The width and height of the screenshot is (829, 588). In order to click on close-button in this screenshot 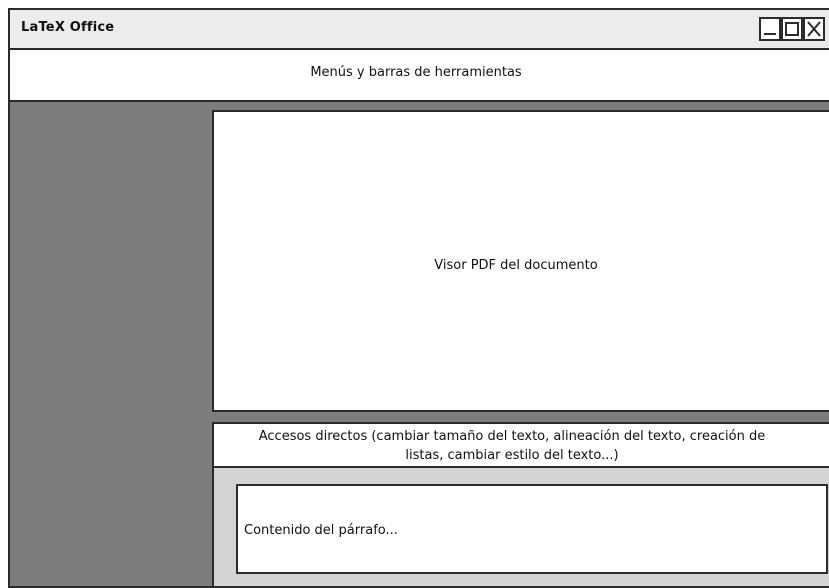, I will do `click(814, 29)`.